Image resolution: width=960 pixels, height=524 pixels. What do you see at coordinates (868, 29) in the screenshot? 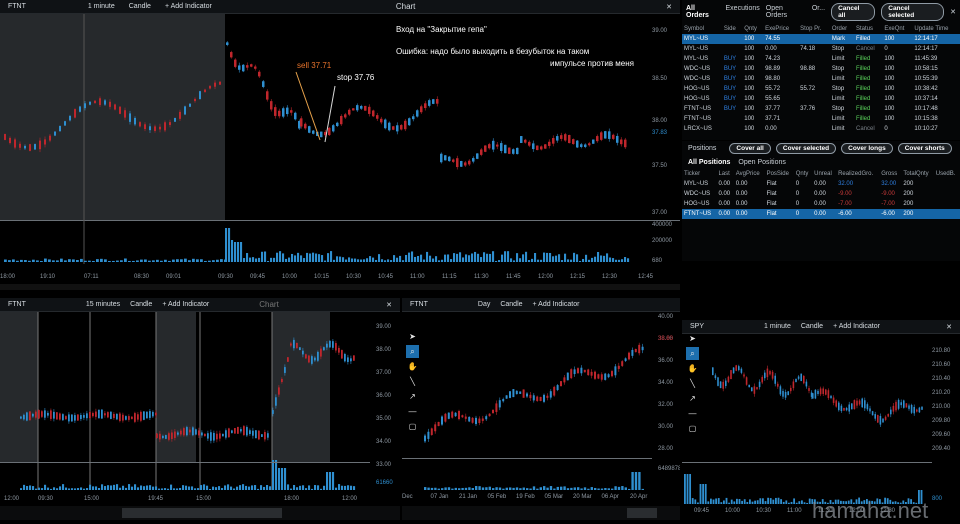
I see `column-header: Status` at bounding box center [868, 29].